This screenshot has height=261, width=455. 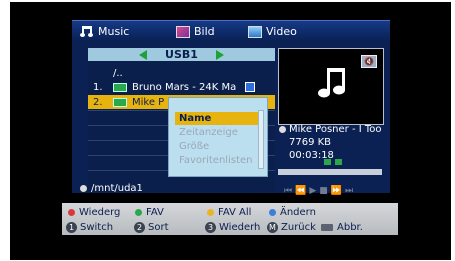 What do you see at coordinates (118, 73) in the screenshot?
I see `list-item-name: /..` at bounding box center [118, 73].